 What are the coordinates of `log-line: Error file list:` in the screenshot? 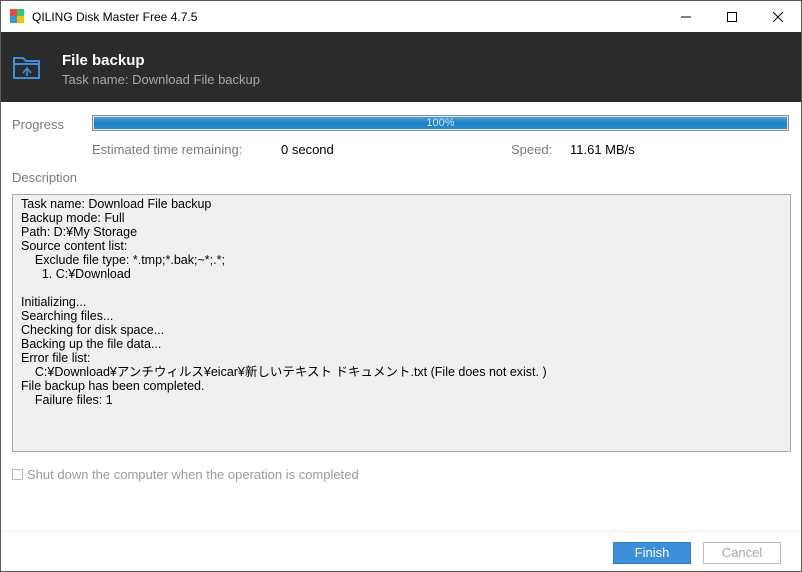 It's located at (56, 358).